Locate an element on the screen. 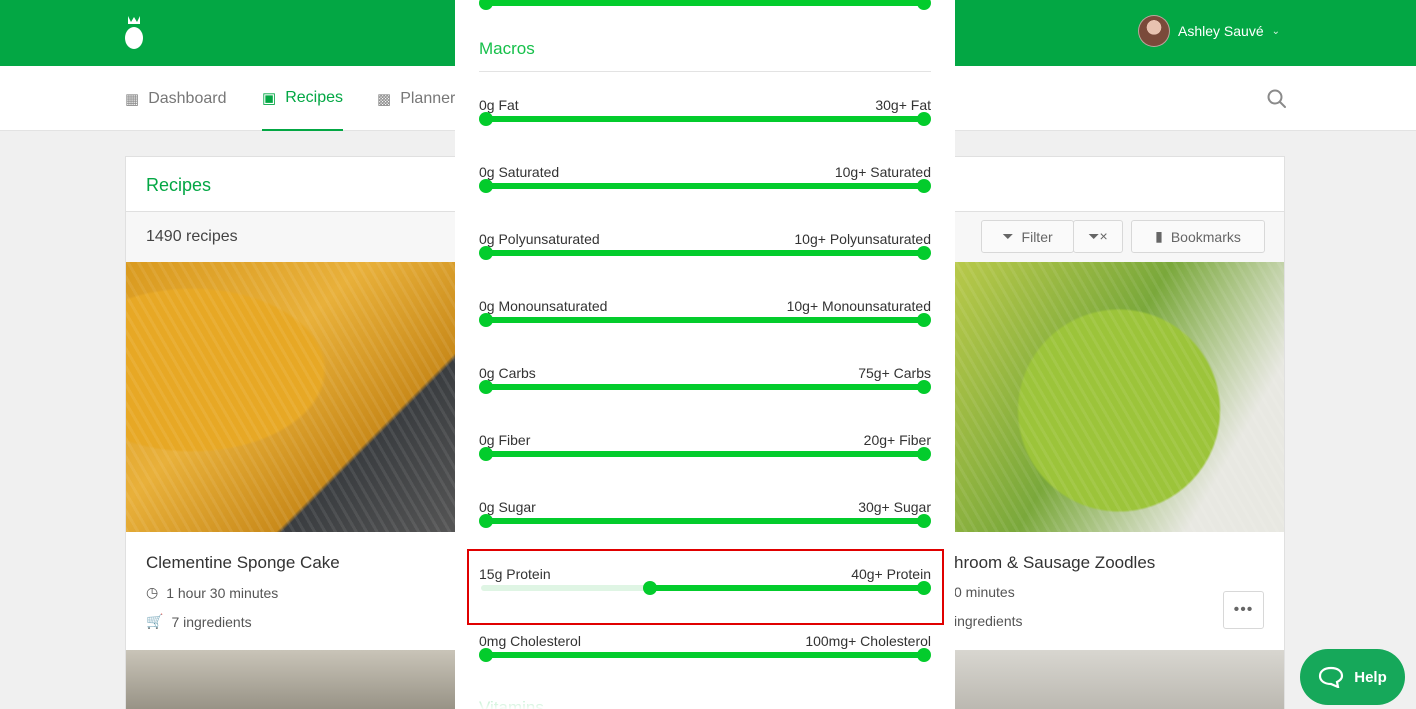 The image size is (1416, 709). slider-min-label: 0g Fat is located at coordinates (499, 105).